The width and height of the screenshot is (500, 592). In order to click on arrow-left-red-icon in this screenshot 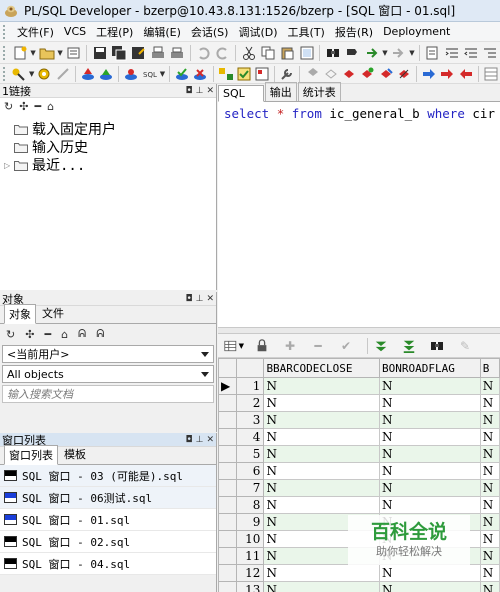, I will do `click(466, 74)`.